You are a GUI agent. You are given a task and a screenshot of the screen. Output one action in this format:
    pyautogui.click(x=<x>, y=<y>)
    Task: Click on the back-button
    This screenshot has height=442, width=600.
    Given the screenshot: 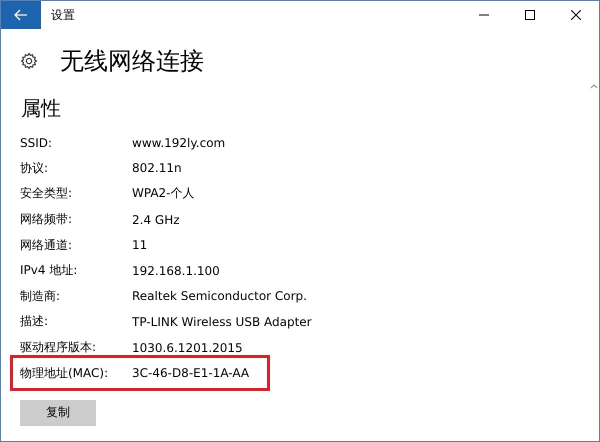 What is the action you would take?
    pyautogui.click(x=21, y=15)
    